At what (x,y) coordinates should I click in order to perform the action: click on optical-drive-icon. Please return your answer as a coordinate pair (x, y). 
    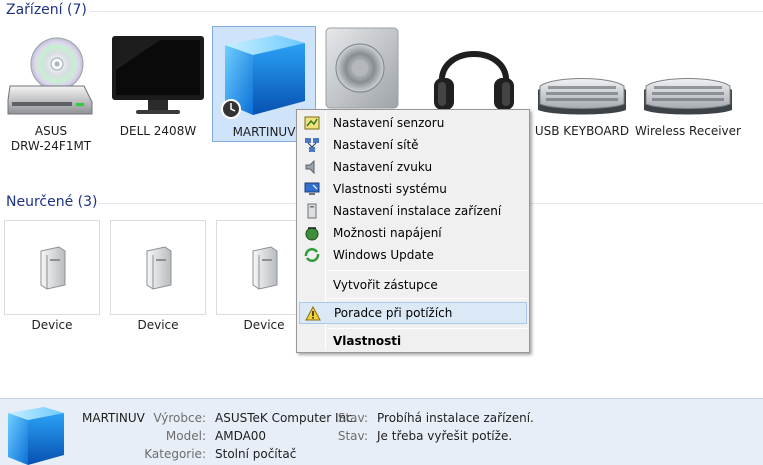
    Looking at the image, I should click on (50, 76).